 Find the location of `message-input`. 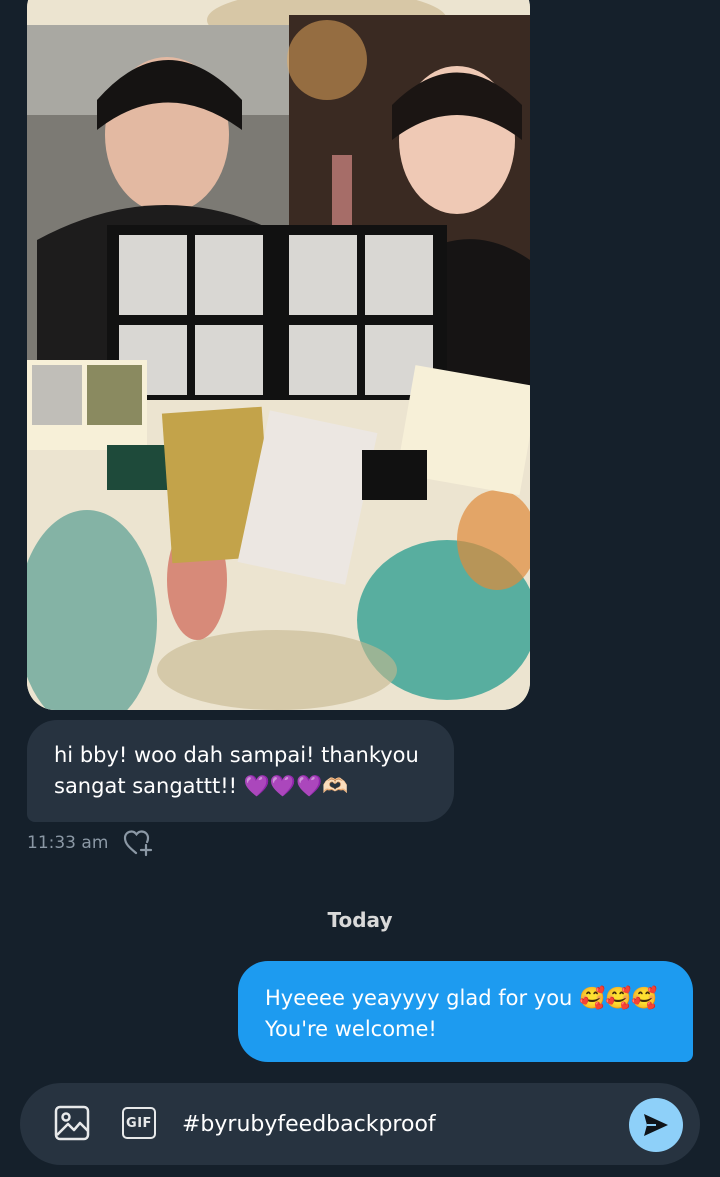

message-input is located at coordinates (397, 1124).